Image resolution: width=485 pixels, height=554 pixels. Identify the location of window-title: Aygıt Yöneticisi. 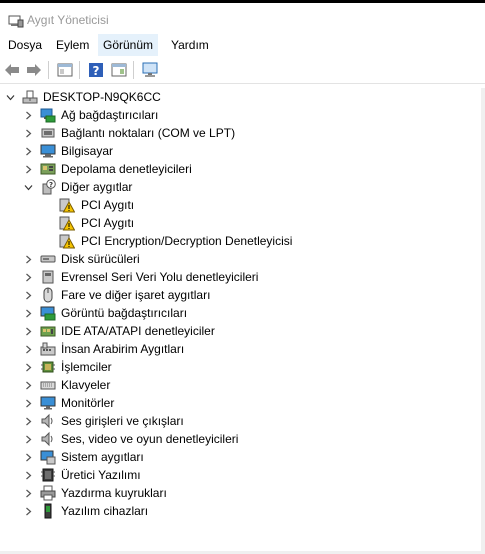
(68, 20).